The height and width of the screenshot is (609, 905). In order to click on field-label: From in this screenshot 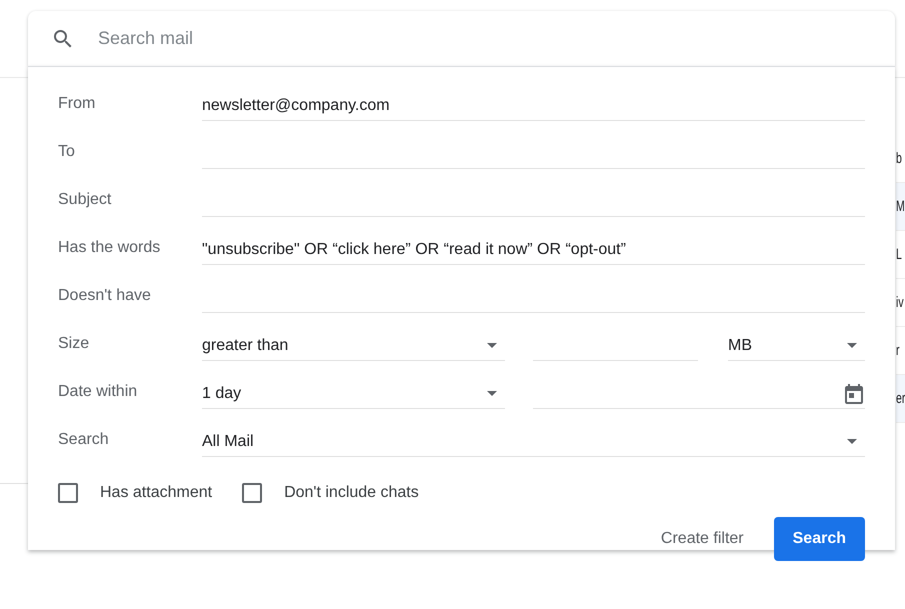, I will do `click(77, 104)`.